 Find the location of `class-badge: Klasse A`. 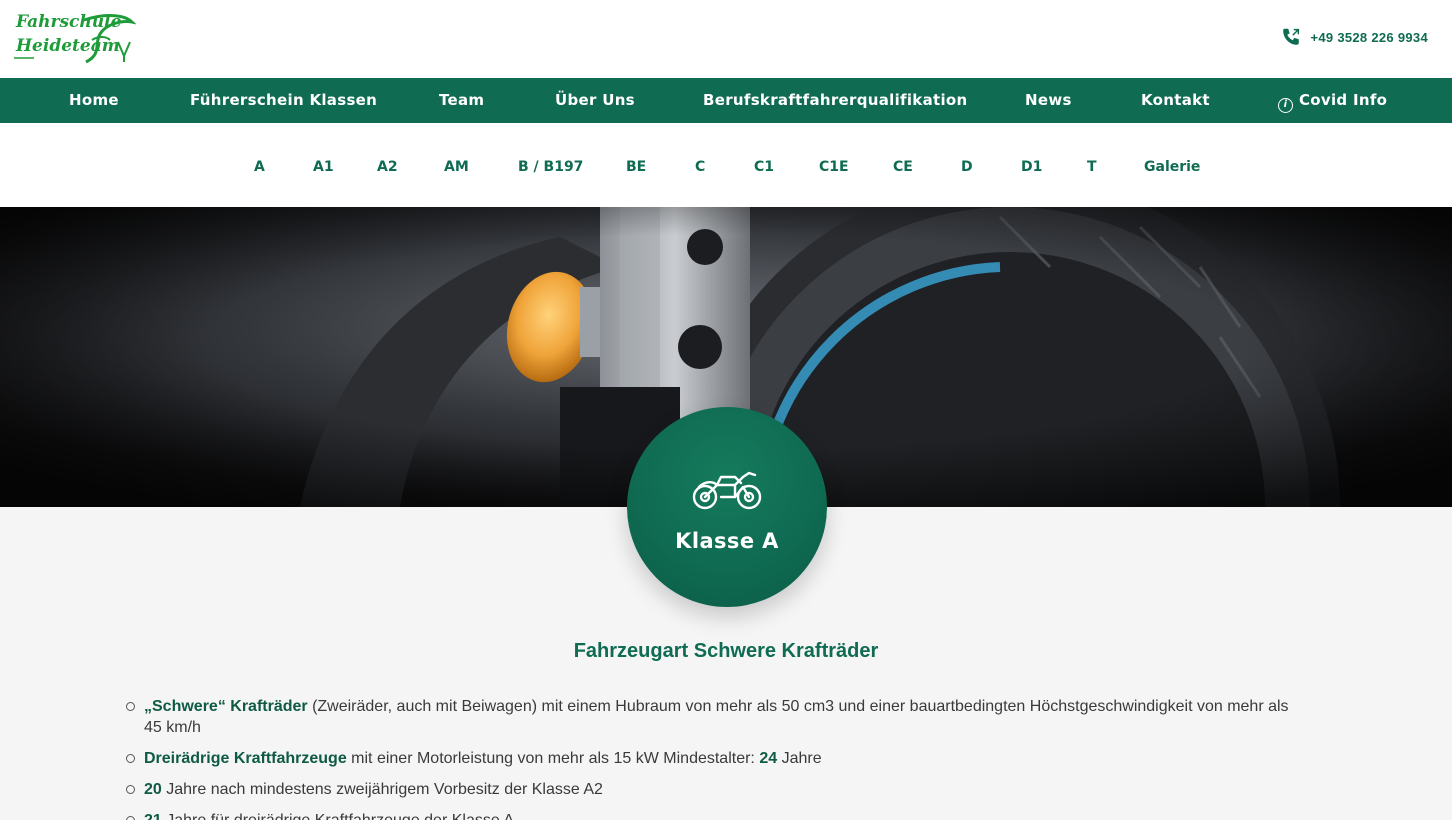

class-badge: Klasse A is located at coordinates (727, 507).